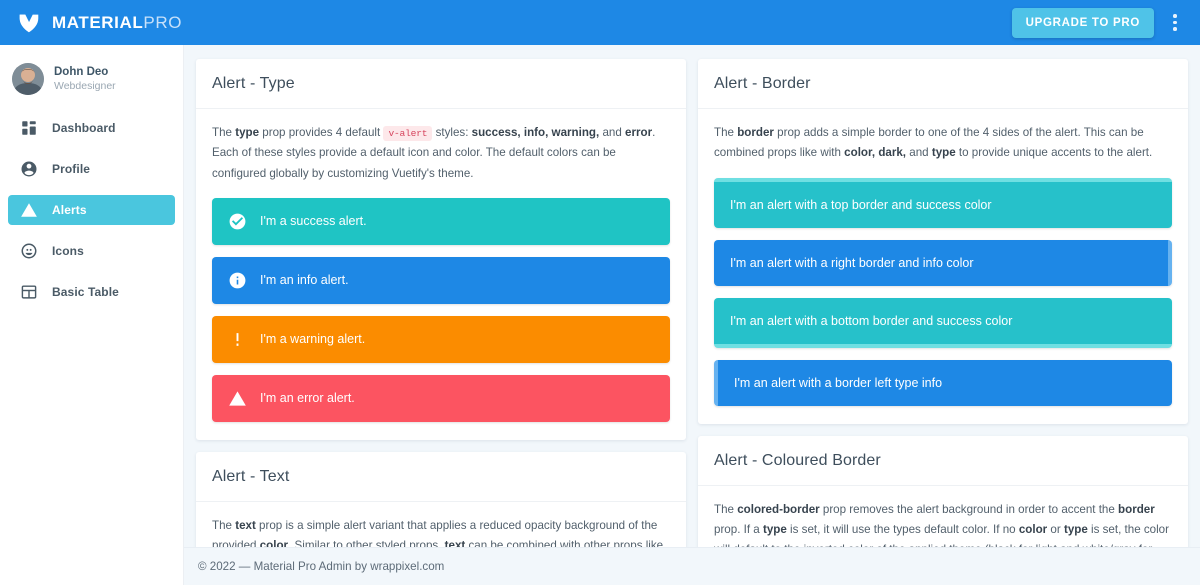 The width and height of the screenshot is (1200, 585). Describe the element at coordinates (68, 251) in the screenshot. I see `sidebar-item-label: Icons` at that location.